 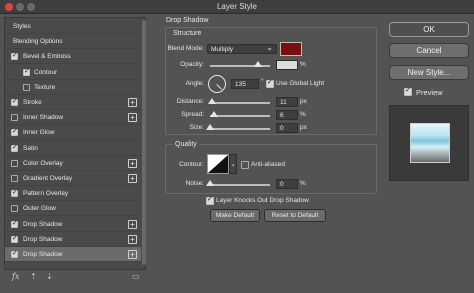 What do you see at coordinates (291, 49) in the screenshot?
I see `shadow-color-swatch` at bounding box center [291, 49].